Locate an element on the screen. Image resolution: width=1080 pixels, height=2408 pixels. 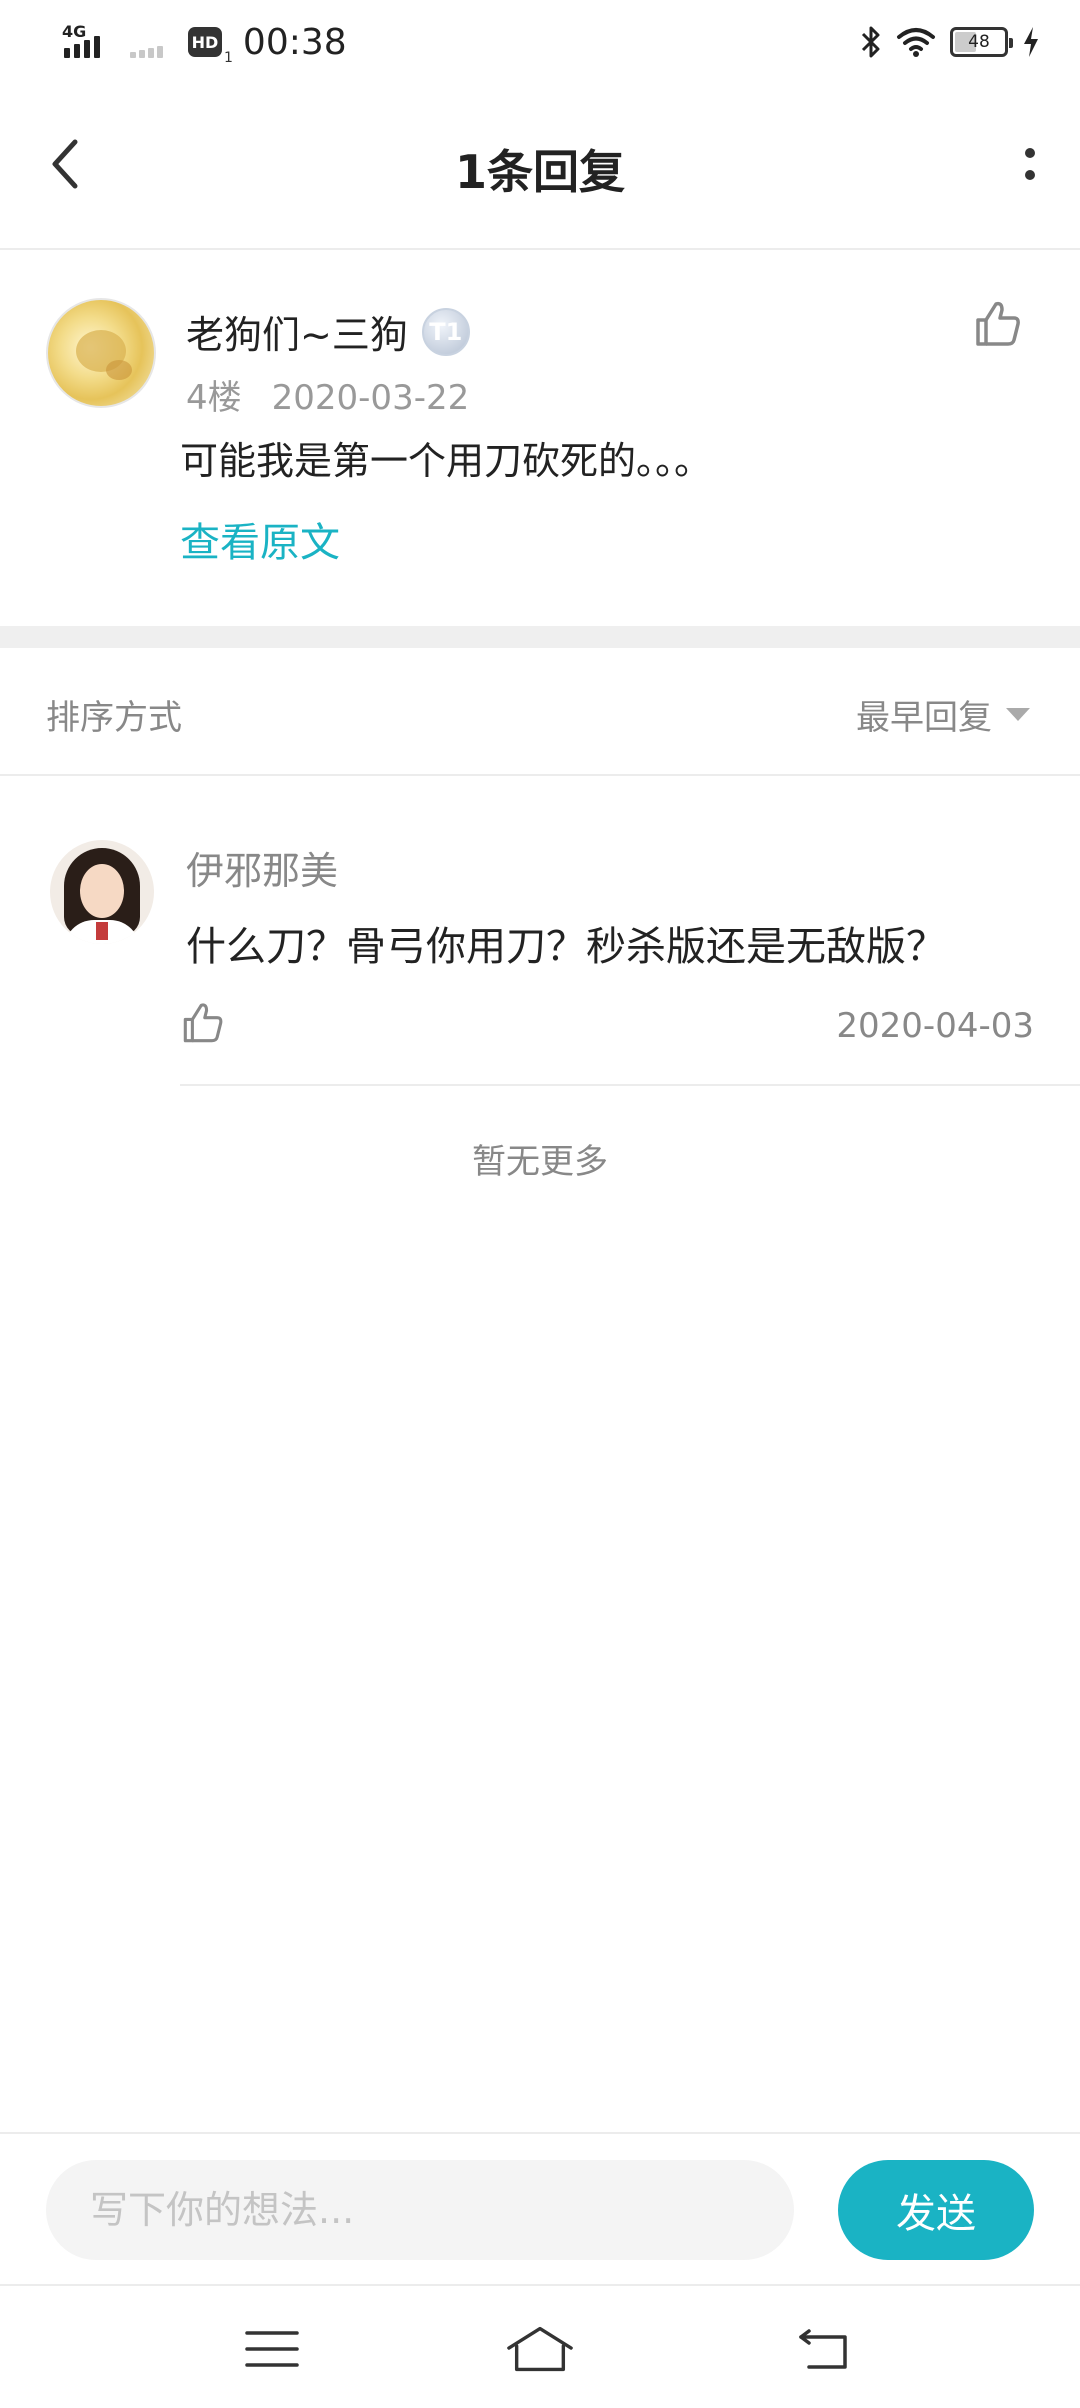
charging-bolt-icon is located at coordinates (1031, 42).